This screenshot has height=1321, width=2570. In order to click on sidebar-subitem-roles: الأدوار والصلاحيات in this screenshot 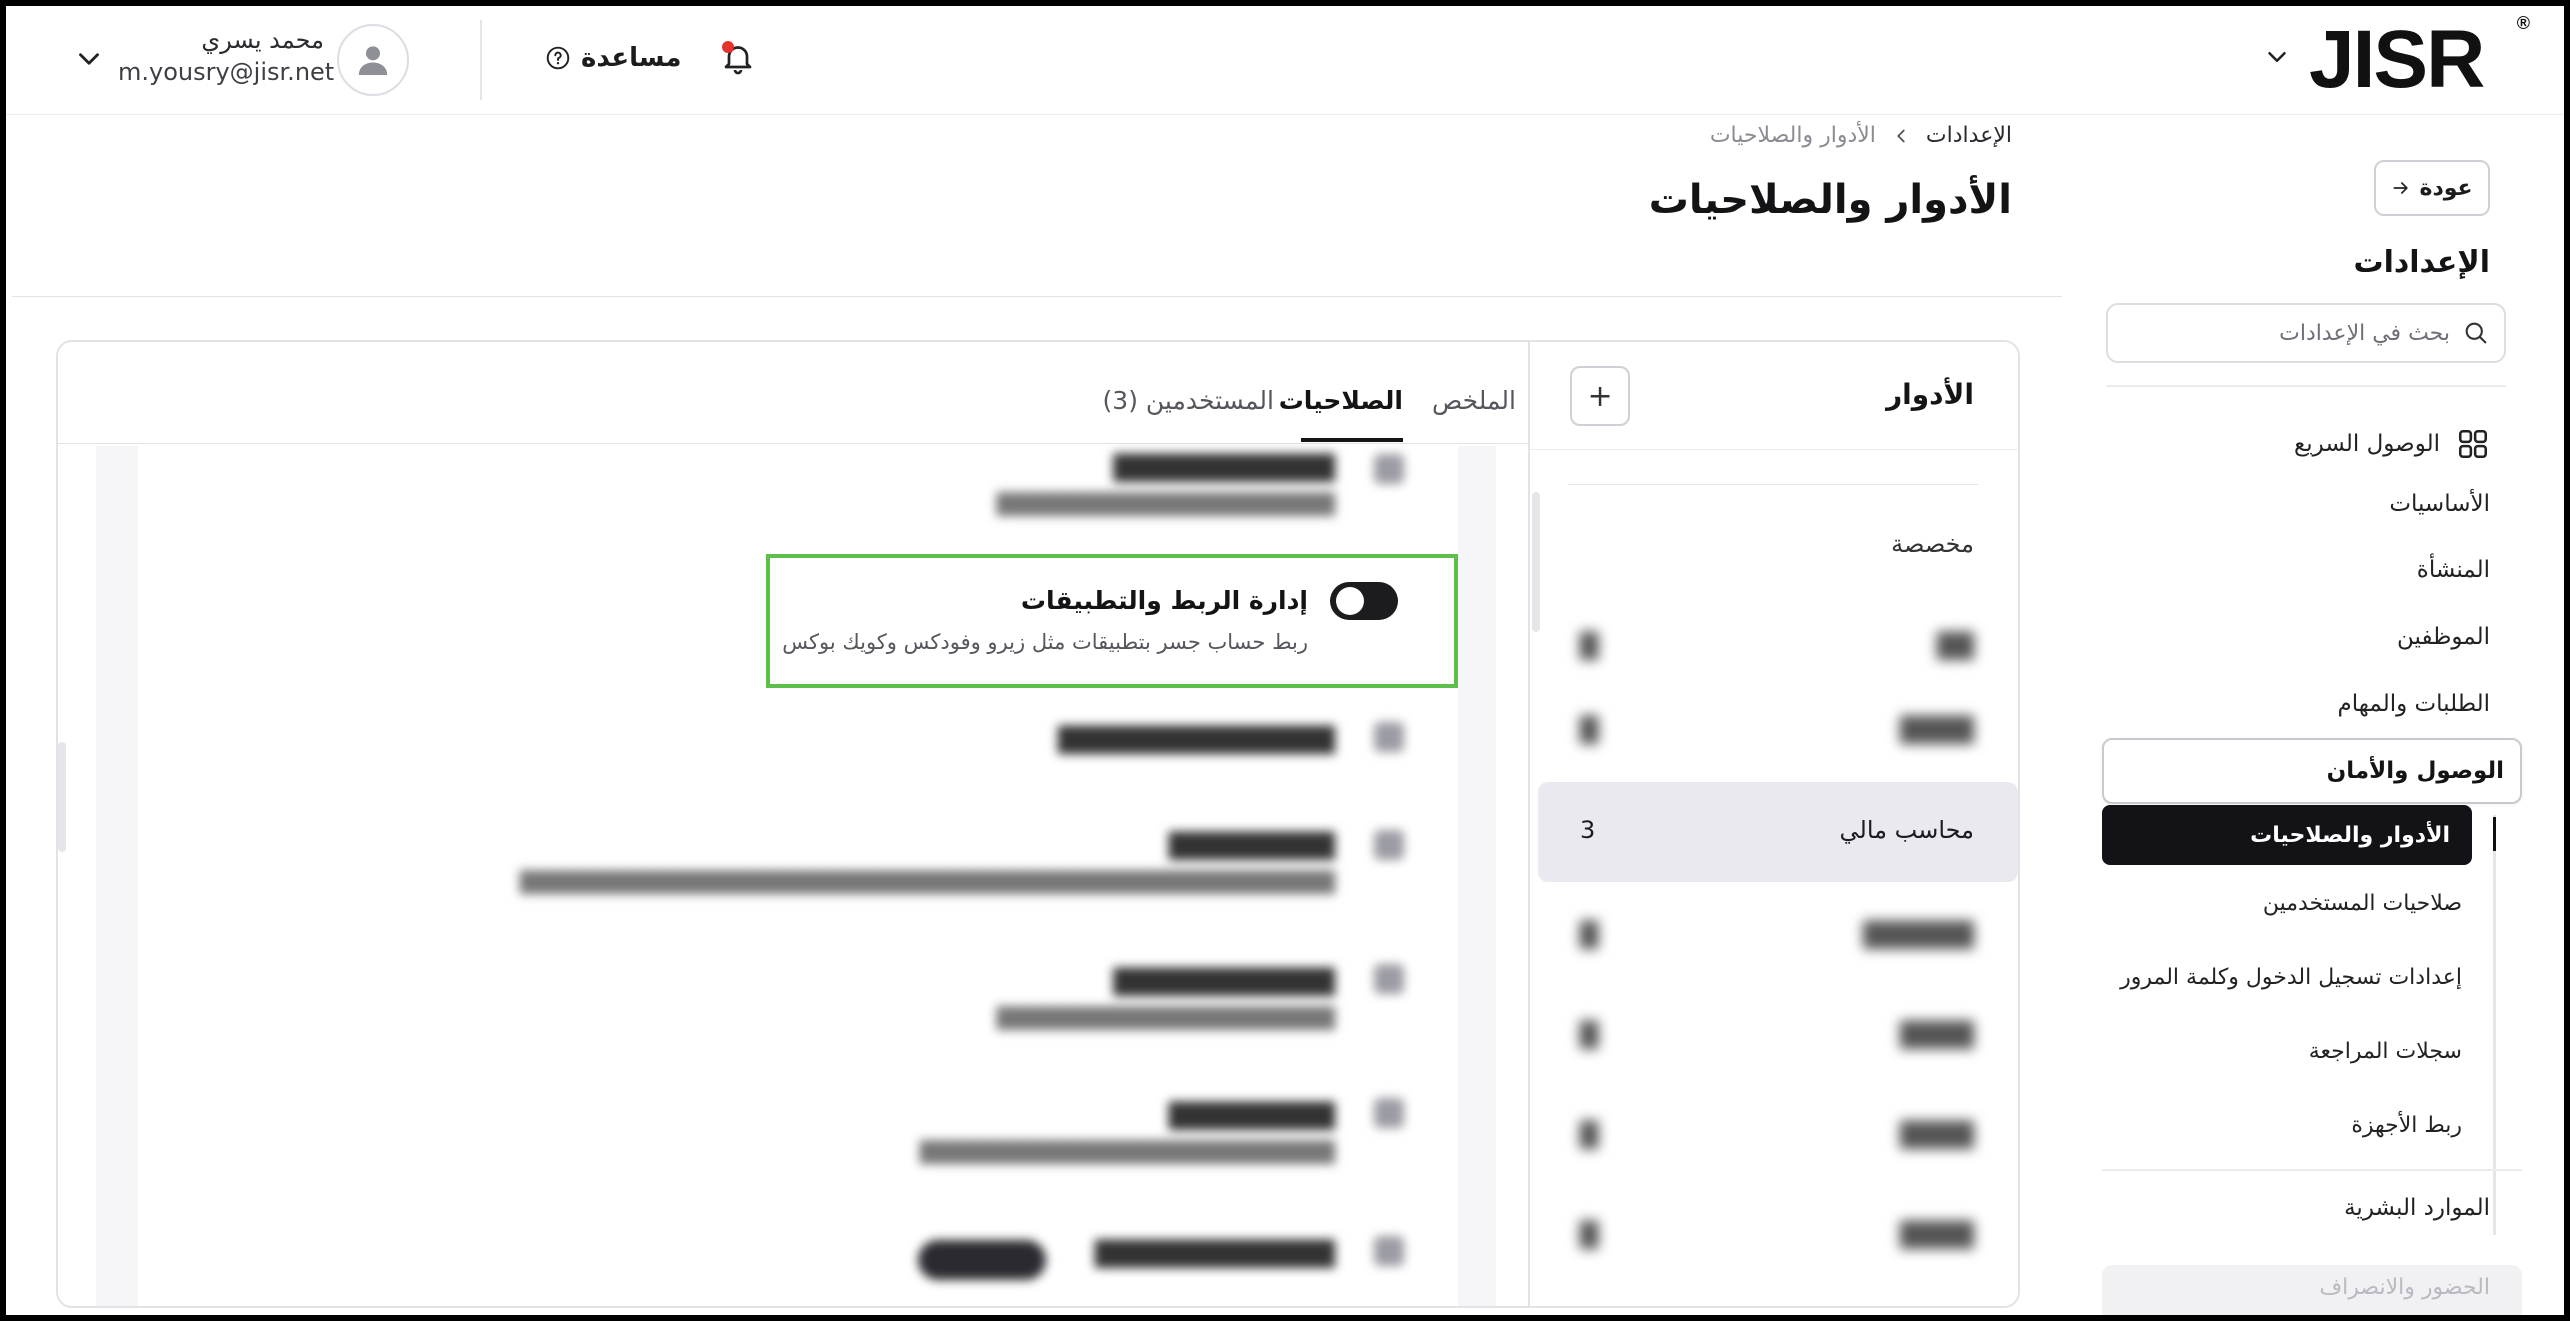, I will do `click(2287, 835)`.